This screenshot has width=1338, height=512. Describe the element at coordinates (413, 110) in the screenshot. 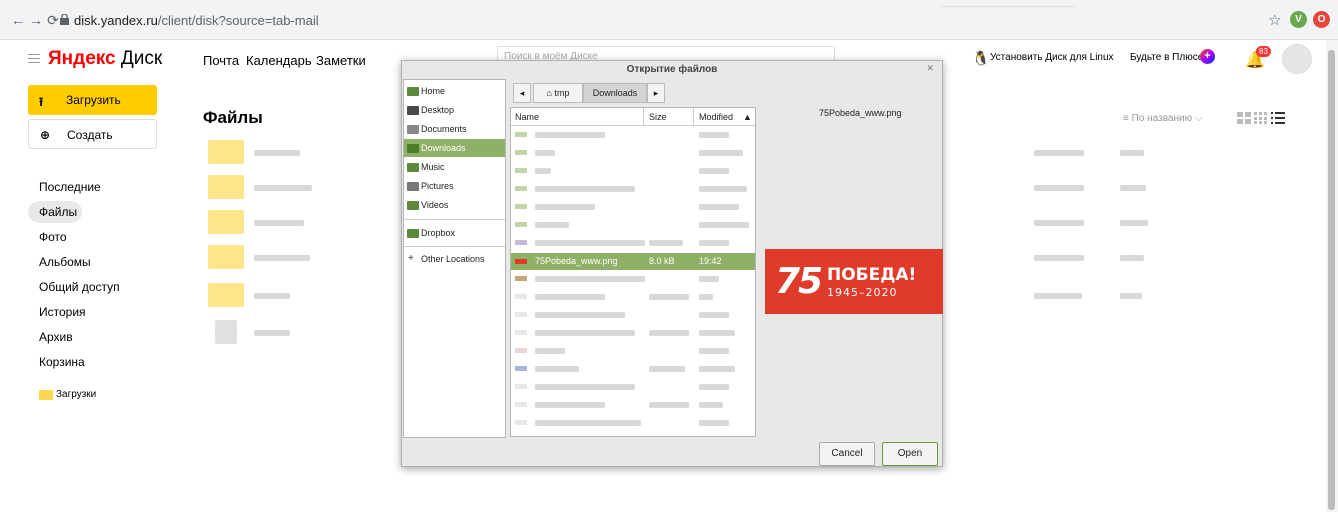

I see `desktop-icon` at that location.